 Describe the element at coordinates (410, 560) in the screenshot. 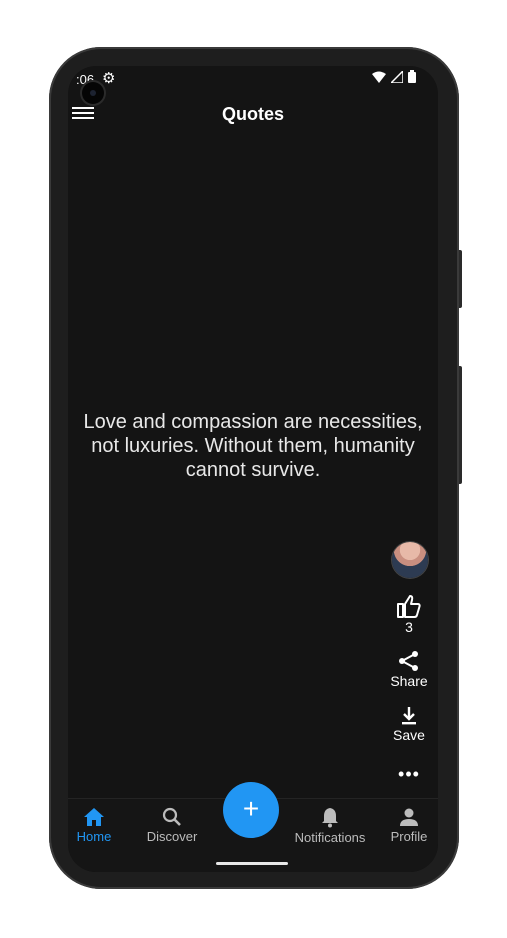

I see `author-avatar` at that location.